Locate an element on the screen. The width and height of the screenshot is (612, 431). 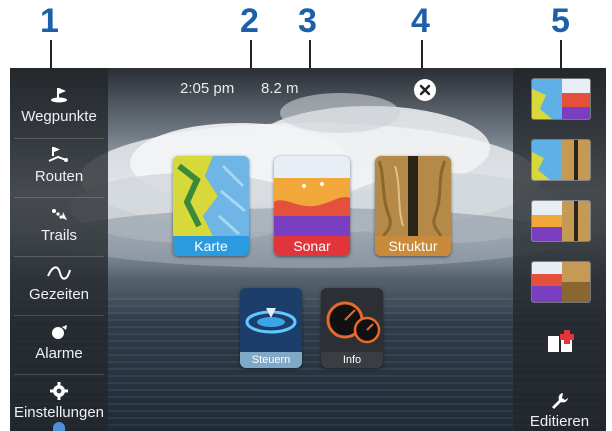
tide-icon is located at coordinates (59, 273).